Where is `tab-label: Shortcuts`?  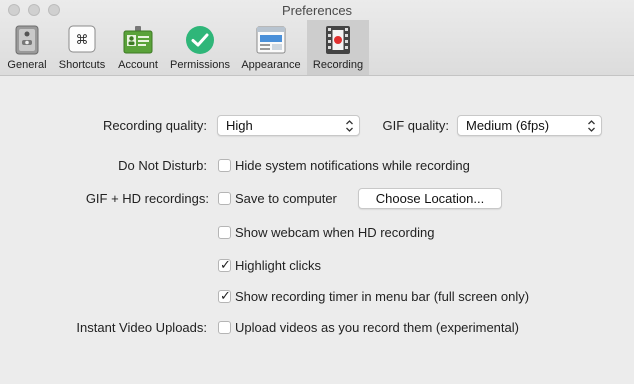
tab-label: Shortcuts is located at coordinates (82, 65).